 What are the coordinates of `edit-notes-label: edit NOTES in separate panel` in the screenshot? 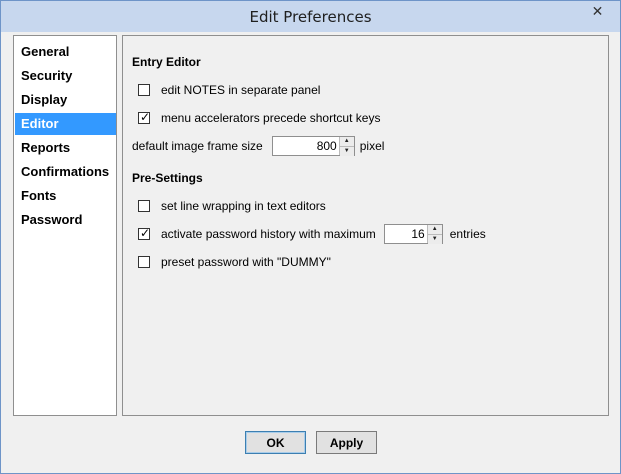 It's located at (241, 90).